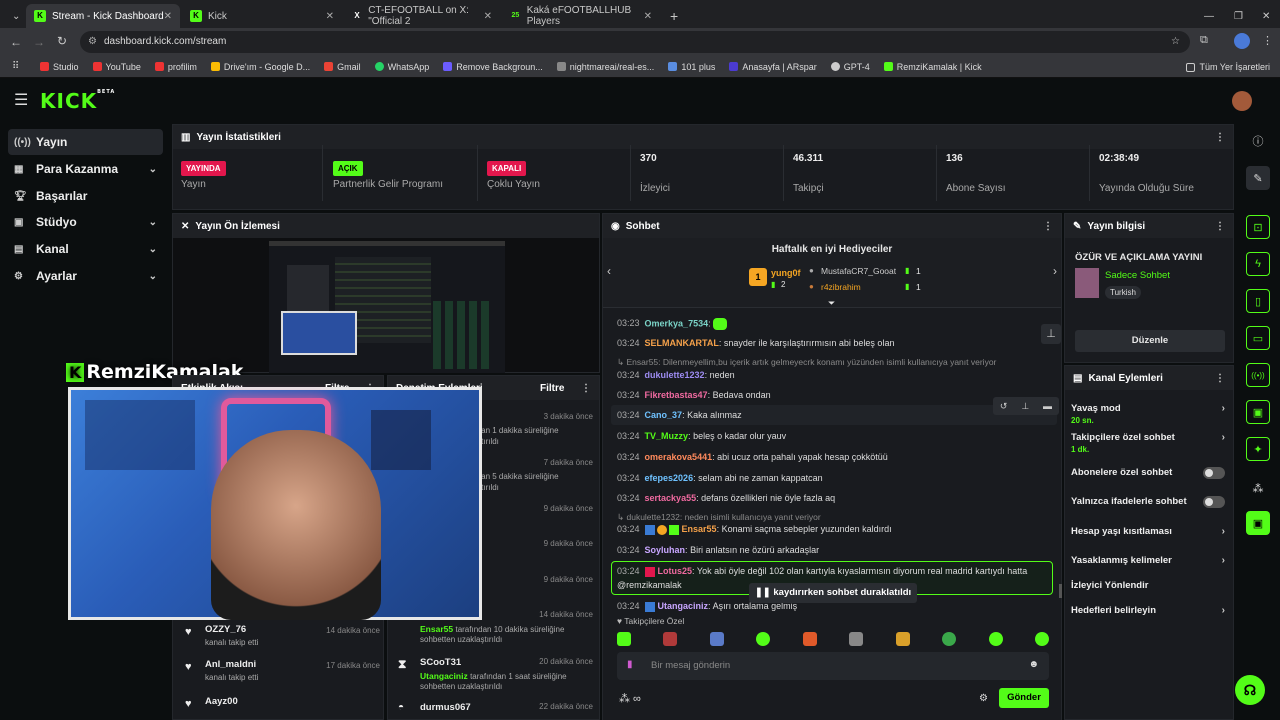 The image size is (1280, 720). What do you see at coordinates (1024, 698) in the screenshot?
I see `send-button: Gönder` at bounding box center [1024, 698].